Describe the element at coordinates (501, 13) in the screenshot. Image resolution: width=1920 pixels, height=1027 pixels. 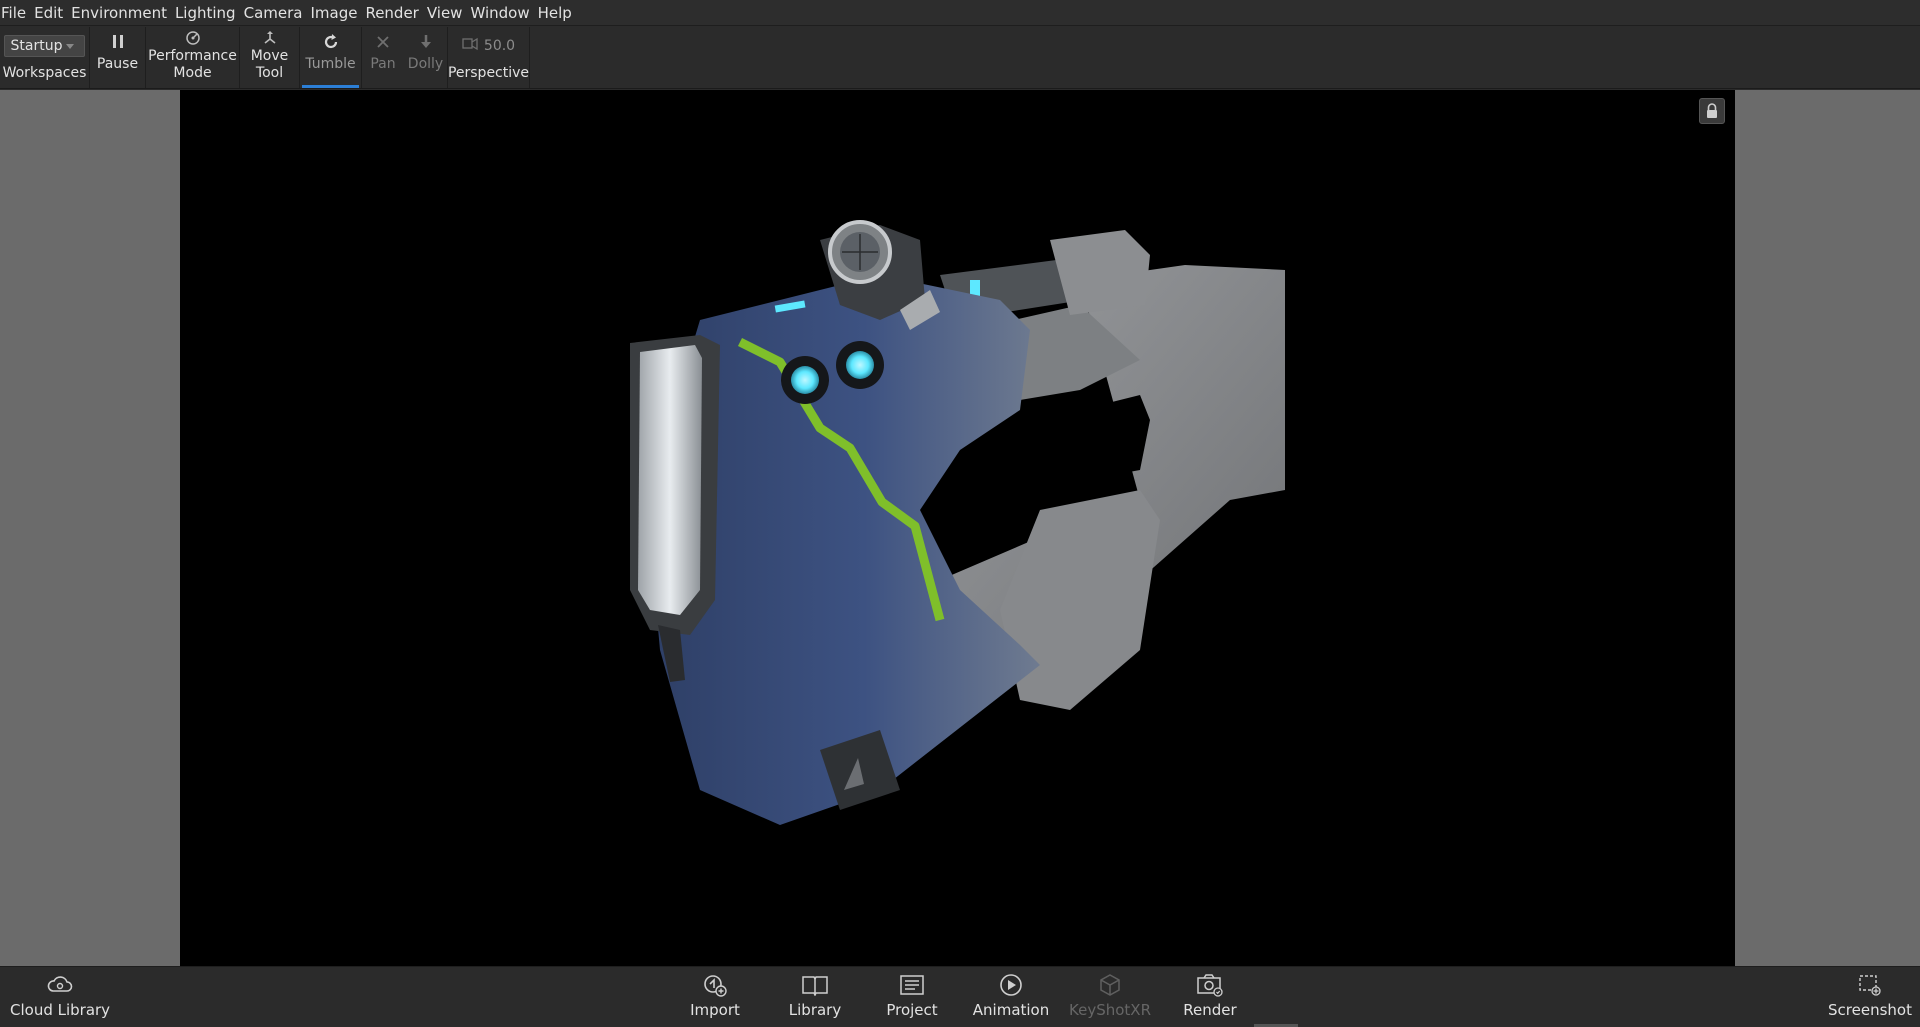
I see `menu-window: Window` at that location.